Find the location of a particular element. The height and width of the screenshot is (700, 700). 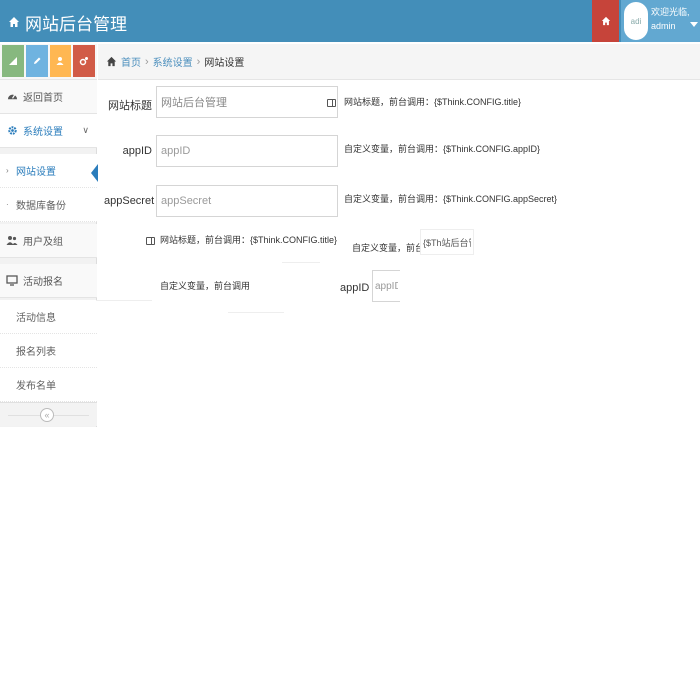

double-chevron-left-icon: « is located at coordinates (47, 415).